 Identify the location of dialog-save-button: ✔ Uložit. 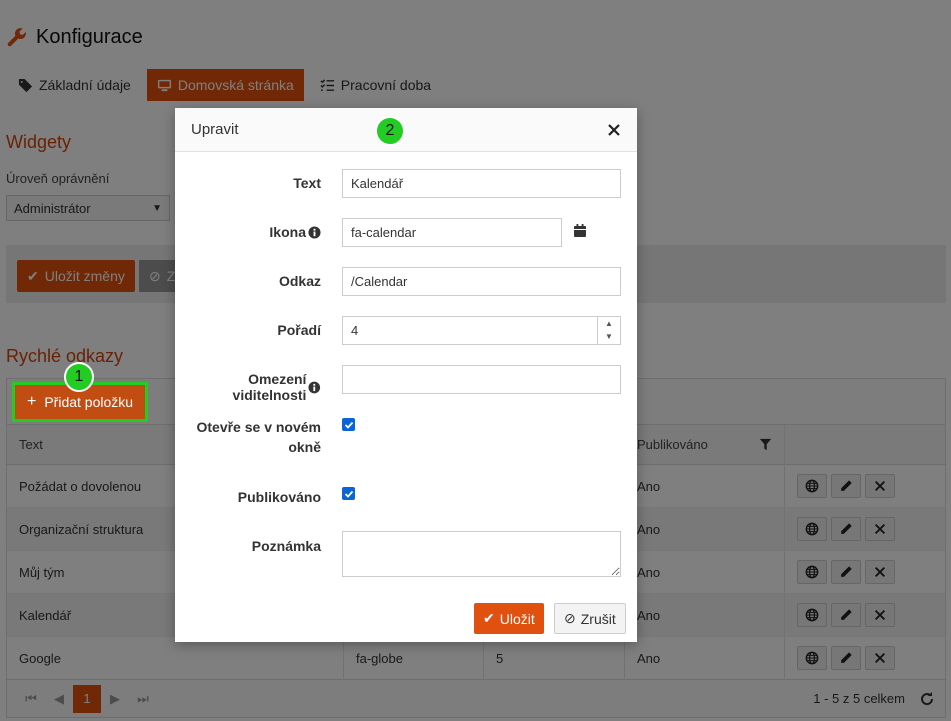
(509, 618).